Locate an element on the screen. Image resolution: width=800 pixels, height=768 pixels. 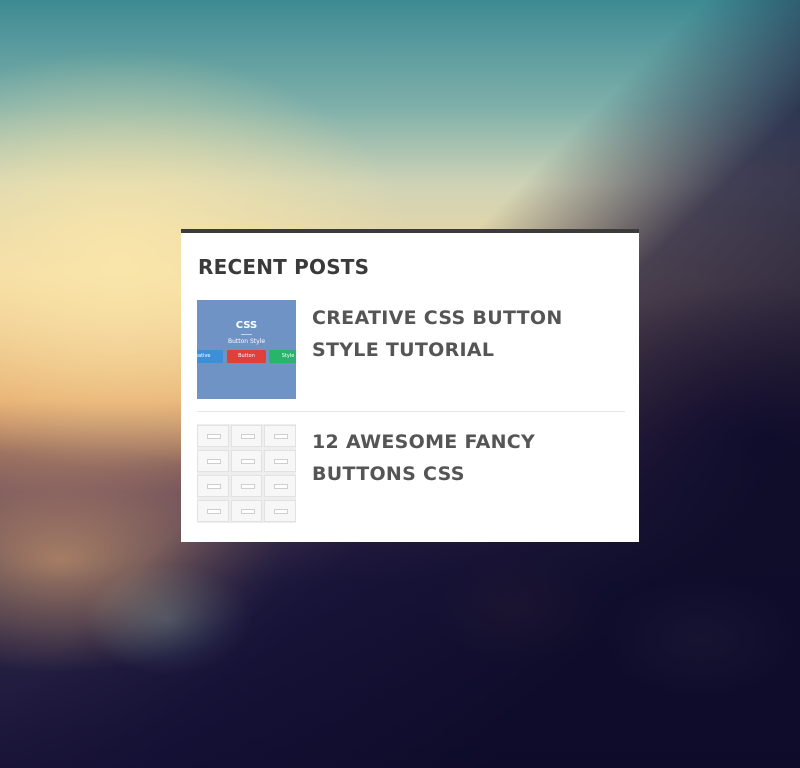
widget-title: RECENT POSTS is located at coordinates (284, 267).